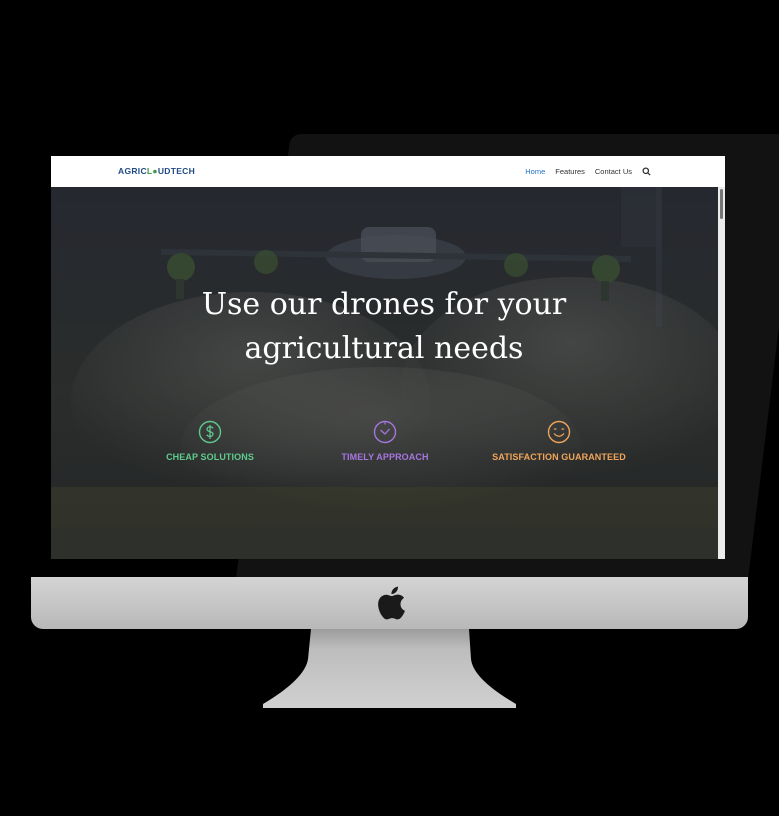  I want to click on dollar-icon, so click(210, 432).